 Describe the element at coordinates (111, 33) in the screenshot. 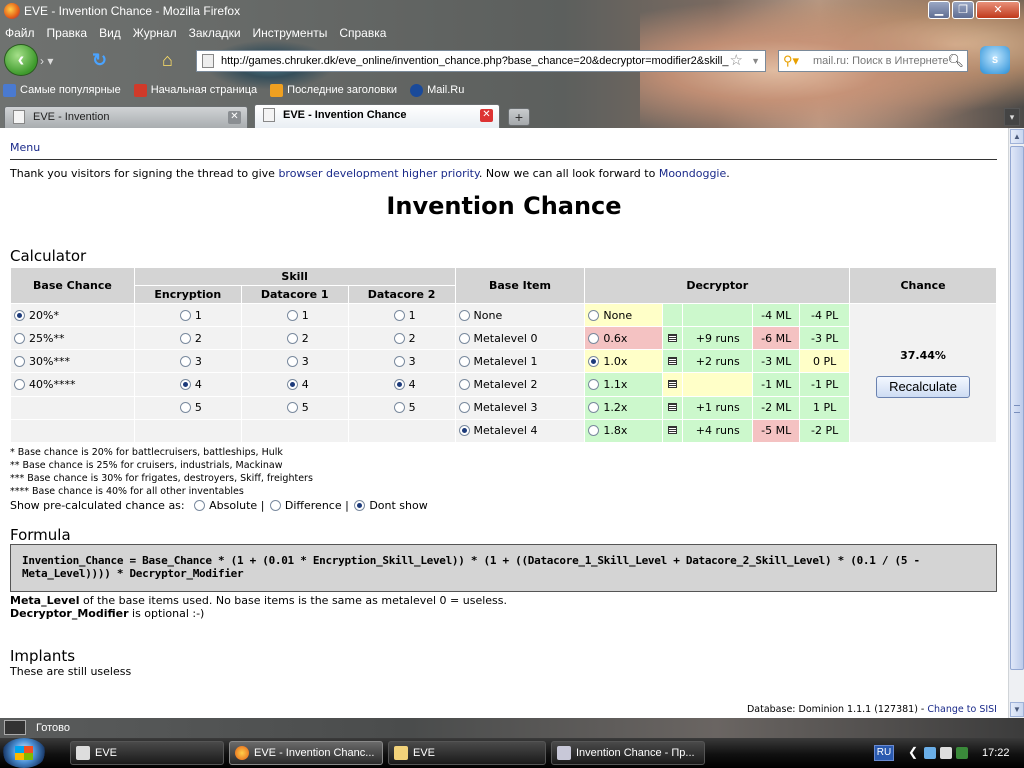

I see `menu-view: Вид` at that location.